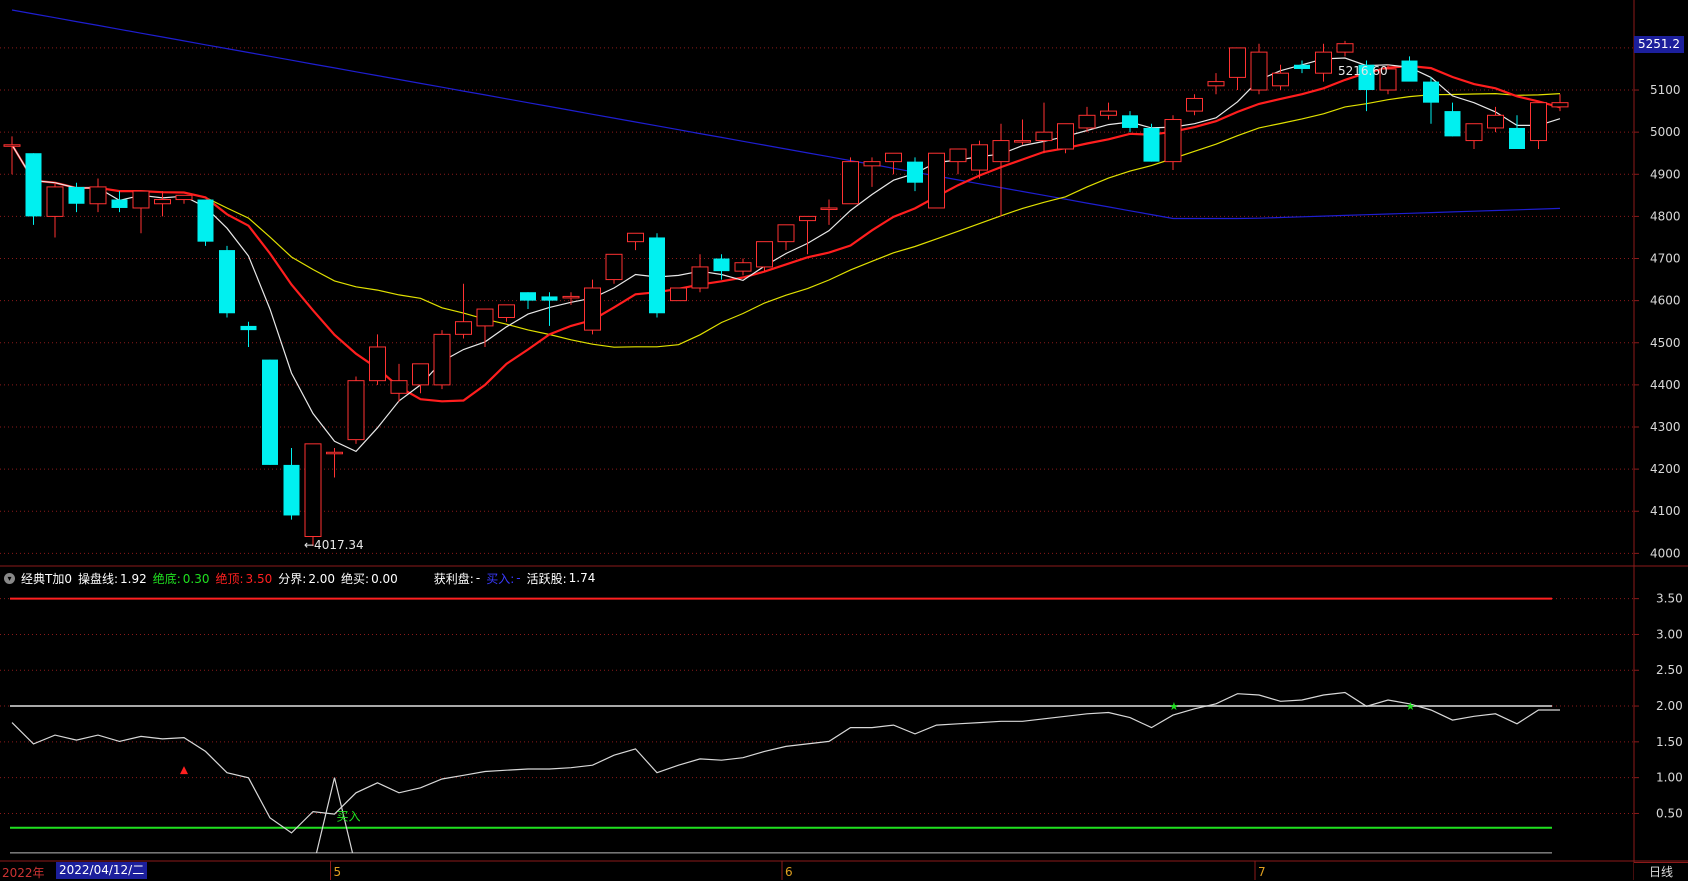  I want to click on period-selector: 日线, so click(1661, 871).